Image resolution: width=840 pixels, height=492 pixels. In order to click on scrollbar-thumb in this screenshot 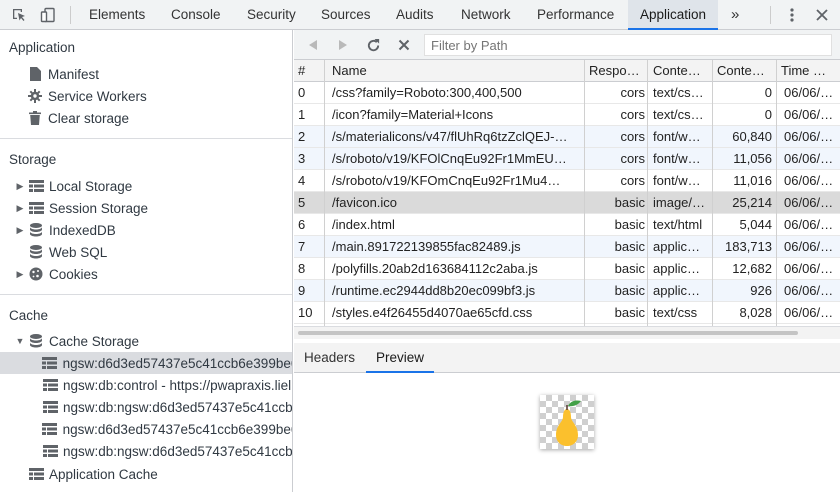, I will do `click(548, 333)`.